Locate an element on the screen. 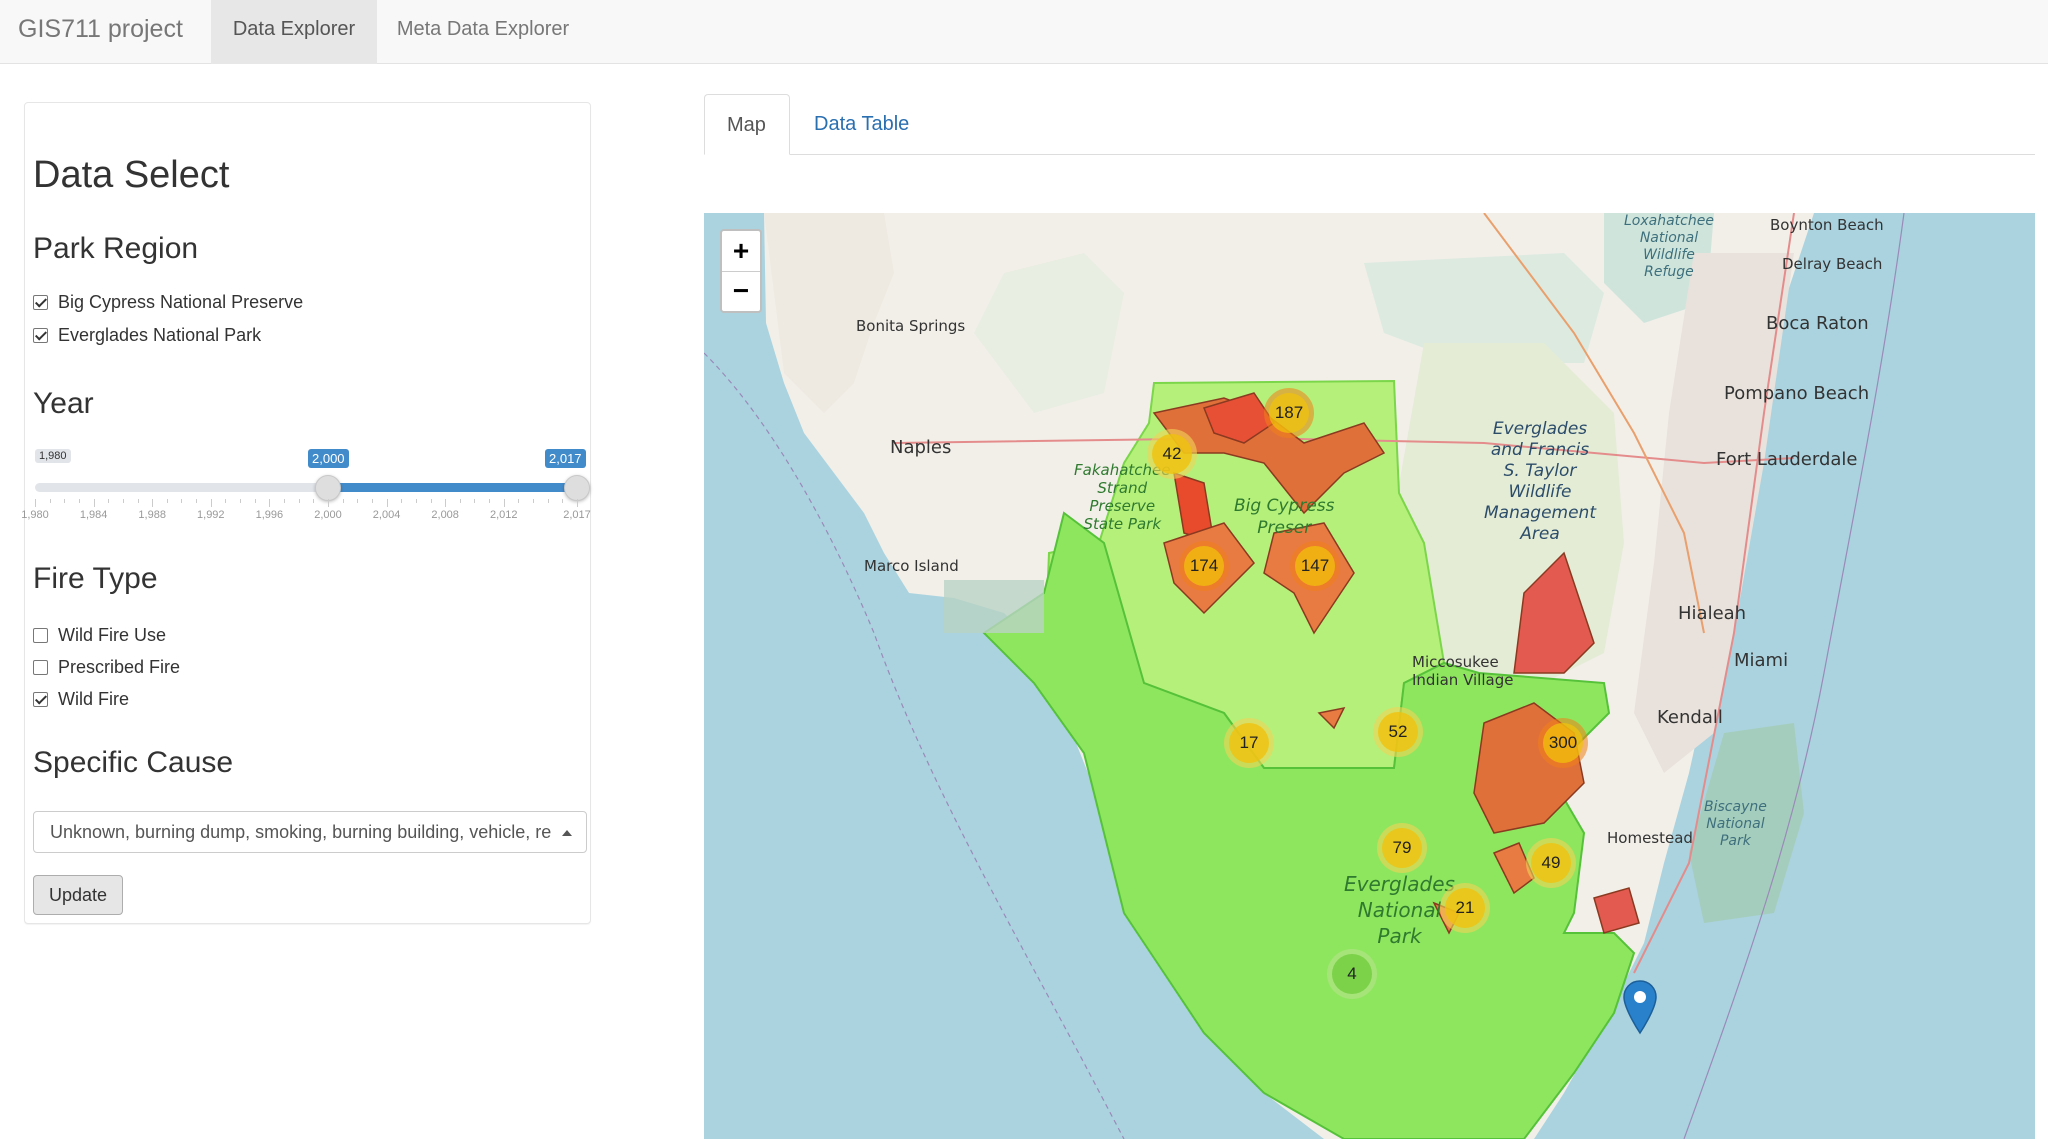  cluster-count: 174 is located at coordinates (1204, 566).